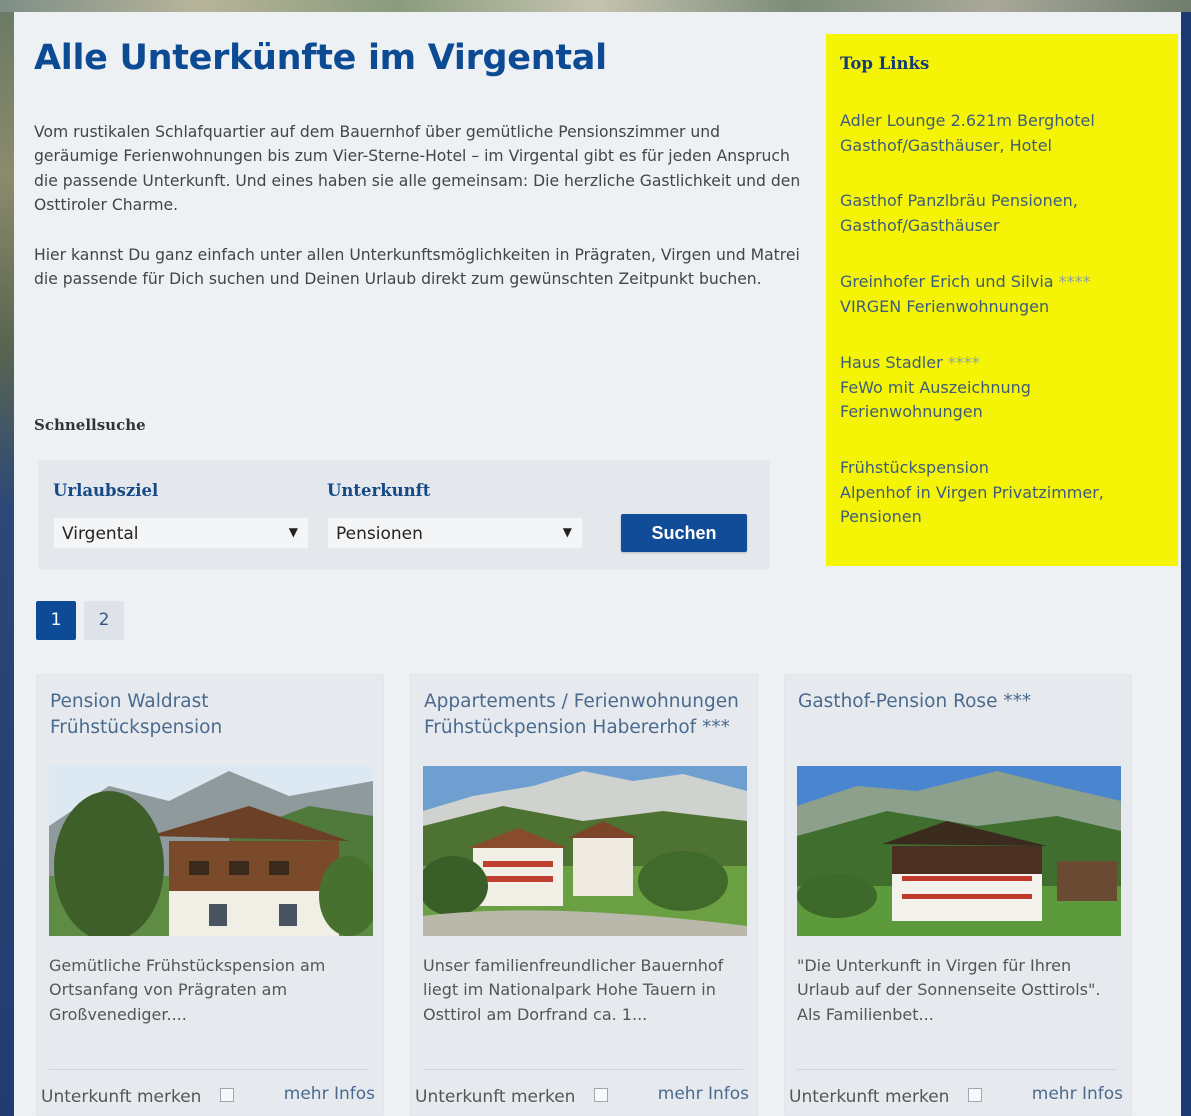  Describe the element at coordinates (581, 701) in the screenshot. I see `card-title-line: Appartements / Ferienwohnungen` at that location.